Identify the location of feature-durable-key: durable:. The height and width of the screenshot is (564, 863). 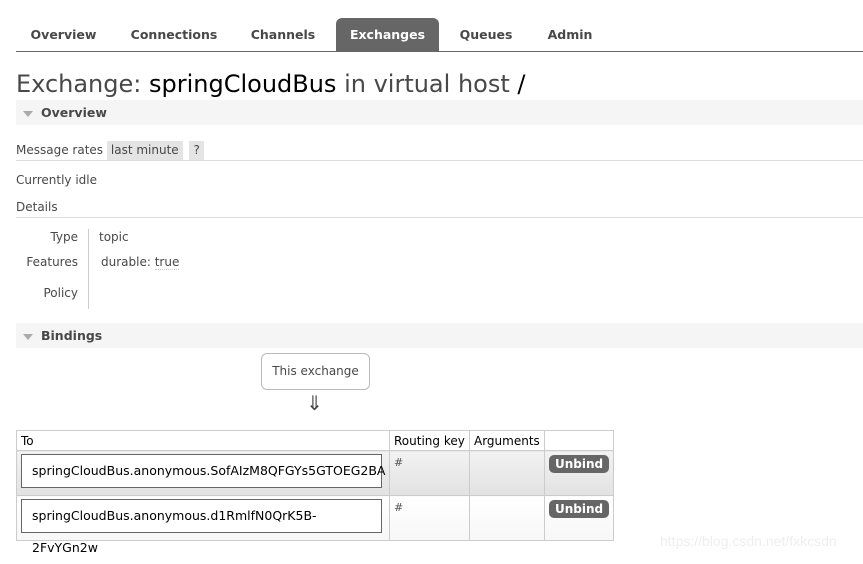
(126, 262).